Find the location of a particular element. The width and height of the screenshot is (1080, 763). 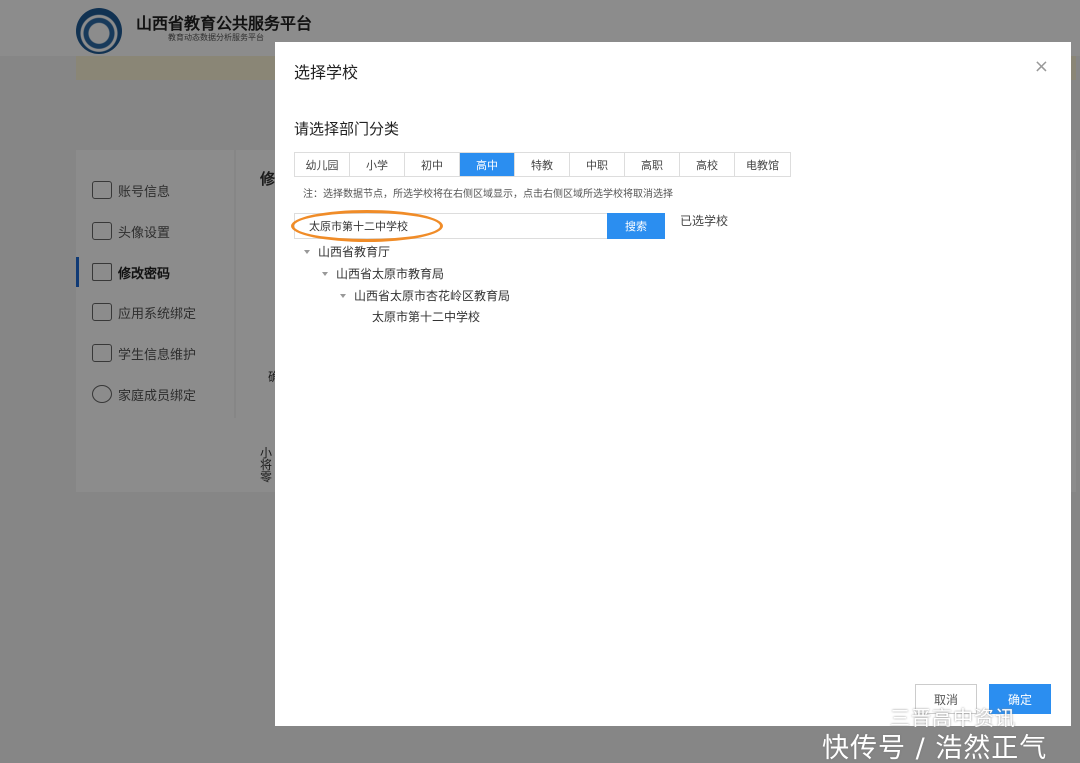

tab-junior-high: 初中 is located at coordinates (432, 164).